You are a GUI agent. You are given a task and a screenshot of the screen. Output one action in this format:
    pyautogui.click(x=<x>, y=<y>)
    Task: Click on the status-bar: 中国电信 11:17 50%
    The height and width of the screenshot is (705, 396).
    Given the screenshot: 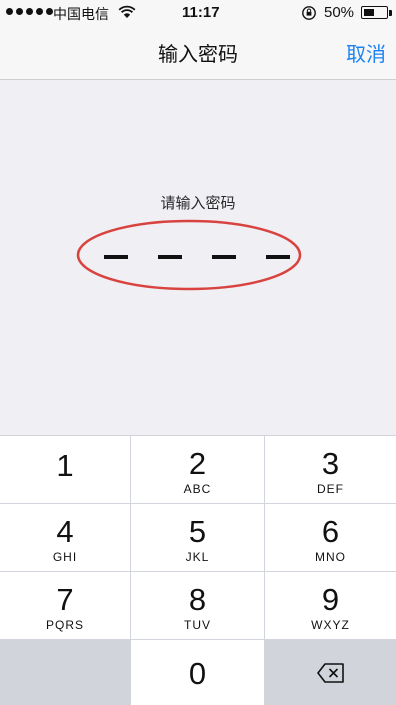 What is the action you would take?
    pyautogui.click(x=198, y=13)
    